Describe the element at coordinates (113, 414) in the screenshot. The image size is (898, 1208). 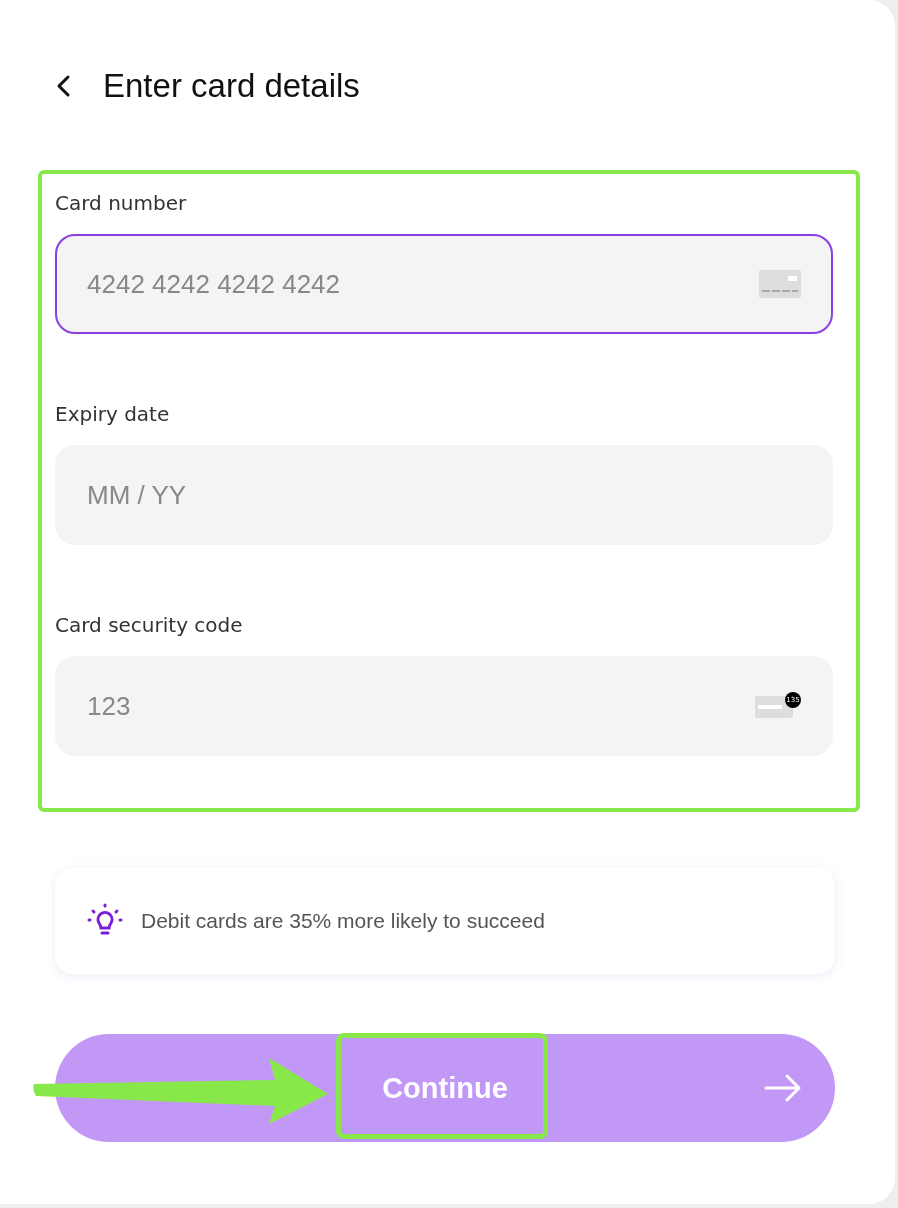
I see `field-label: Expiry date` at that location.